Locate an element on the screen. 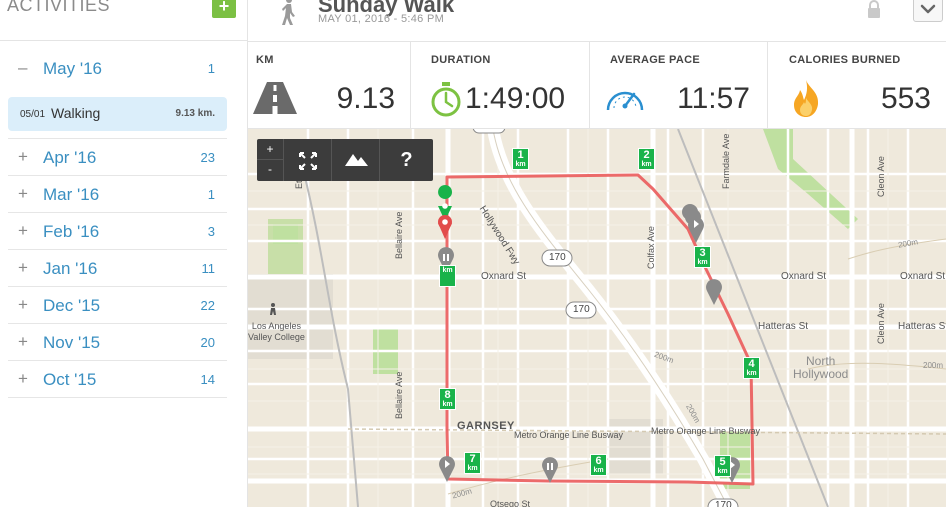 Image resolution: width=946 pixels, height=507 pixels. road-icon is located at coordinates (275, 98).